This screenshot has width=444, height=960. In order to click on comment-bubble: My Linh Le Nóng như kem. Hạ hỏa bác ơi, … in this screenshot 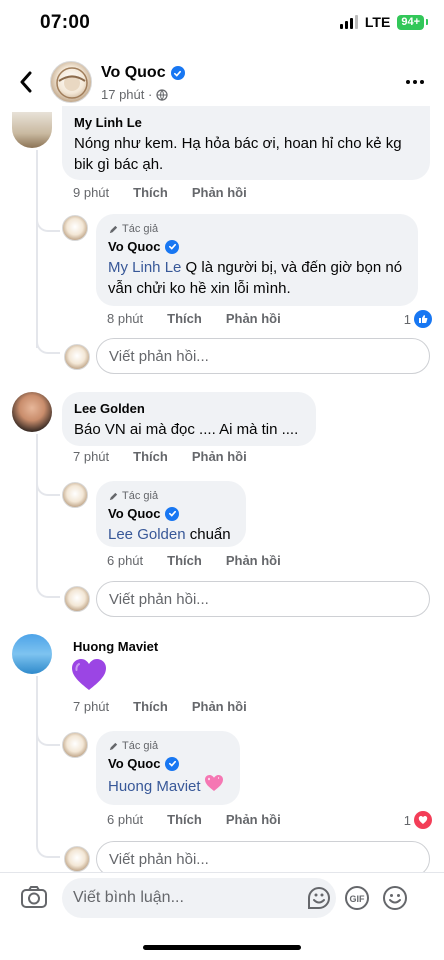, I will do `click(246, 143)`.